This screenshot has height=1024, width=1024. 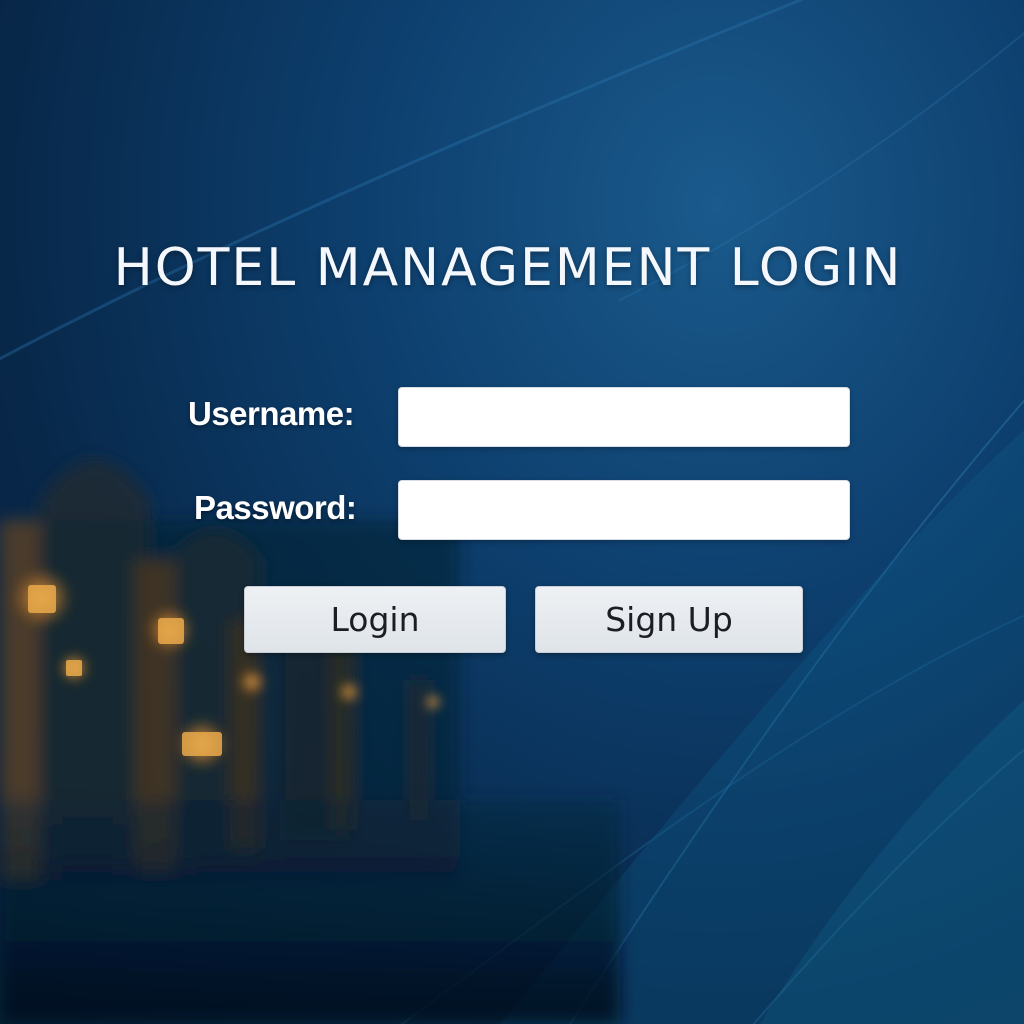 What do you see at coordinates (624, 510) in the screenshot?
I see `password-input` at bounding box center [624, 510].